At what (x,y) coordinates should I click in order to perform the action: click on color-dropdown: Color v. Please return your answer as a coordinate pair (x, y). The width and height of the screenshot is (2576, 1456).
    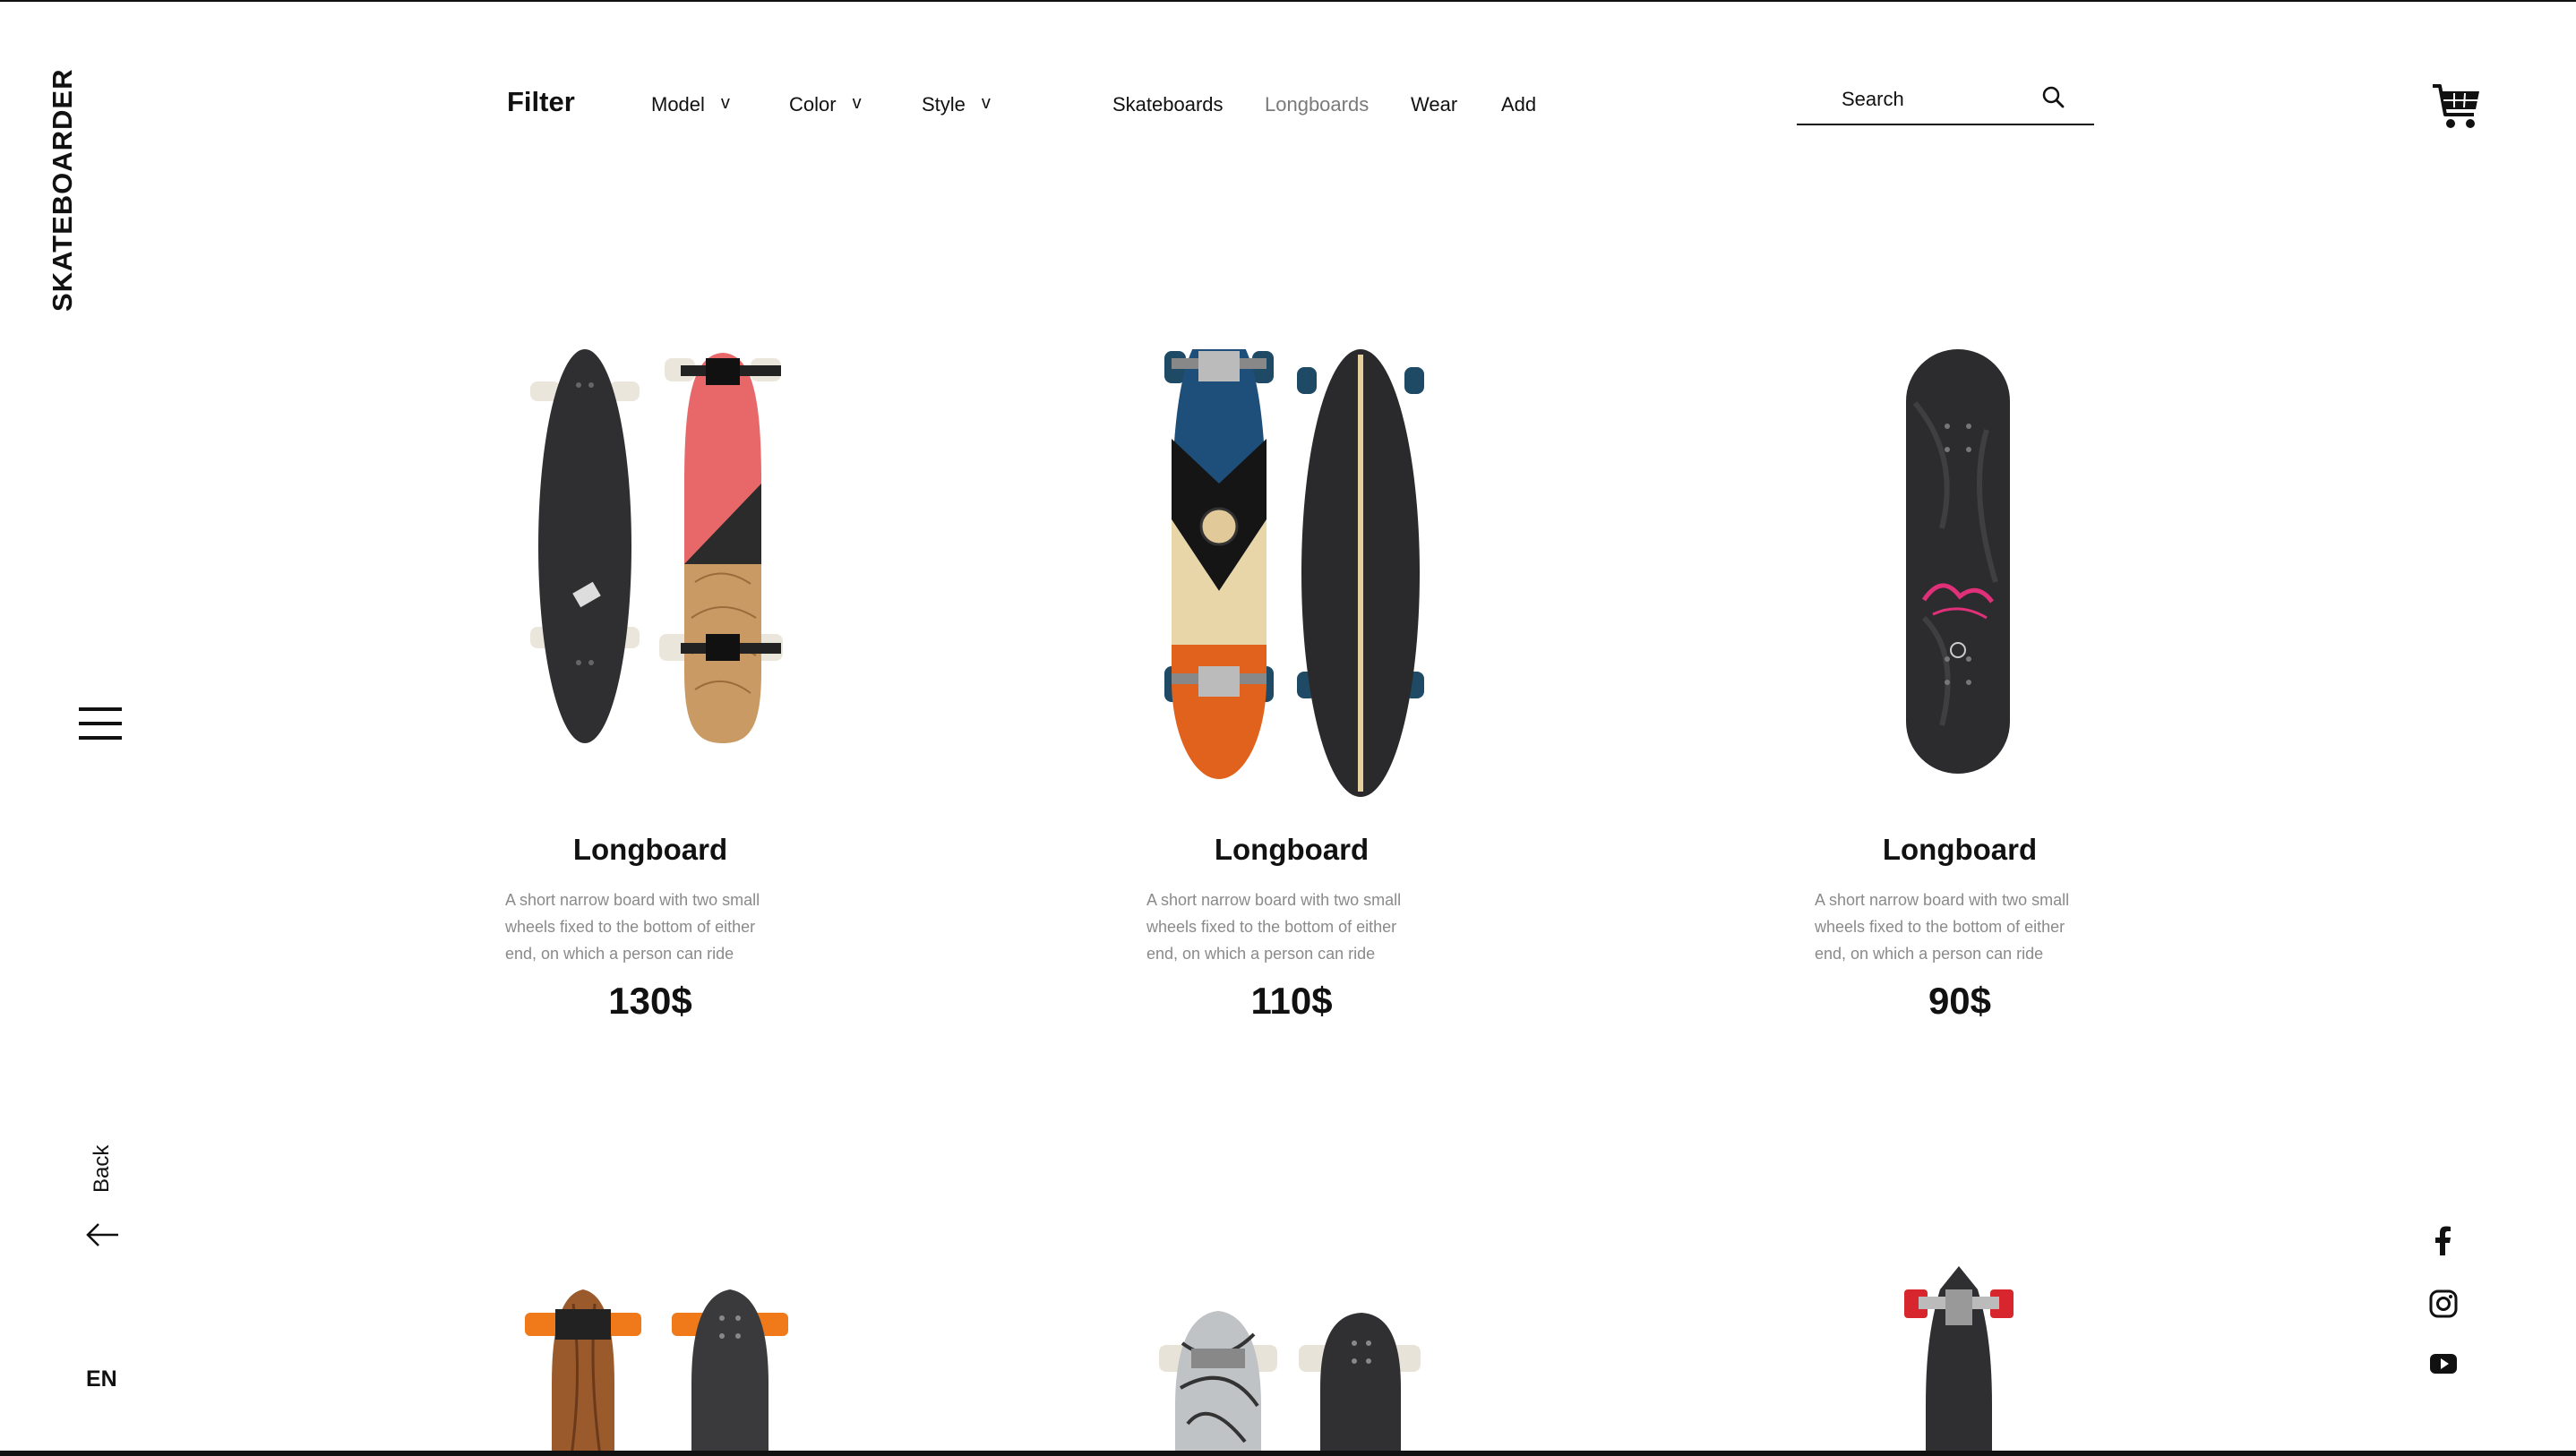
    Looking at the image, I should click on (825, 104).